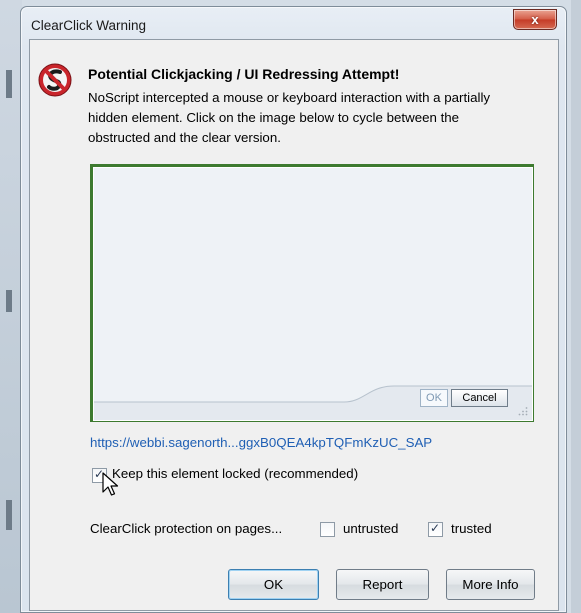 The width and height of the screenshot is (581, 613). What do you see at coordinates (235, 473) in the screenshot?
I see `keep-locked-label: Keep this element locked (recommended)` at bounding box center [235, 473].